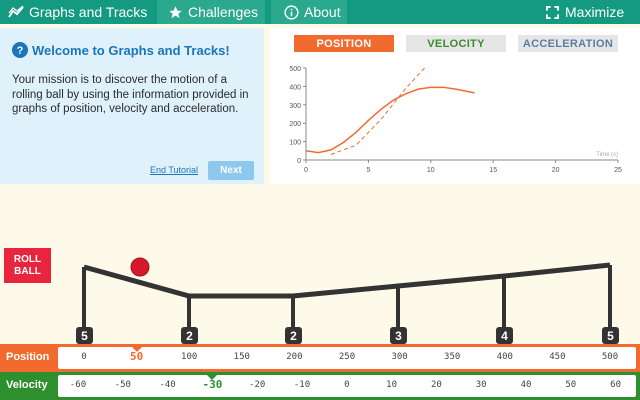 This screenshot has width=640, height=400. Describe the element at coordinates (175, 12) in the screenshot. I see `star-icon` at that location.